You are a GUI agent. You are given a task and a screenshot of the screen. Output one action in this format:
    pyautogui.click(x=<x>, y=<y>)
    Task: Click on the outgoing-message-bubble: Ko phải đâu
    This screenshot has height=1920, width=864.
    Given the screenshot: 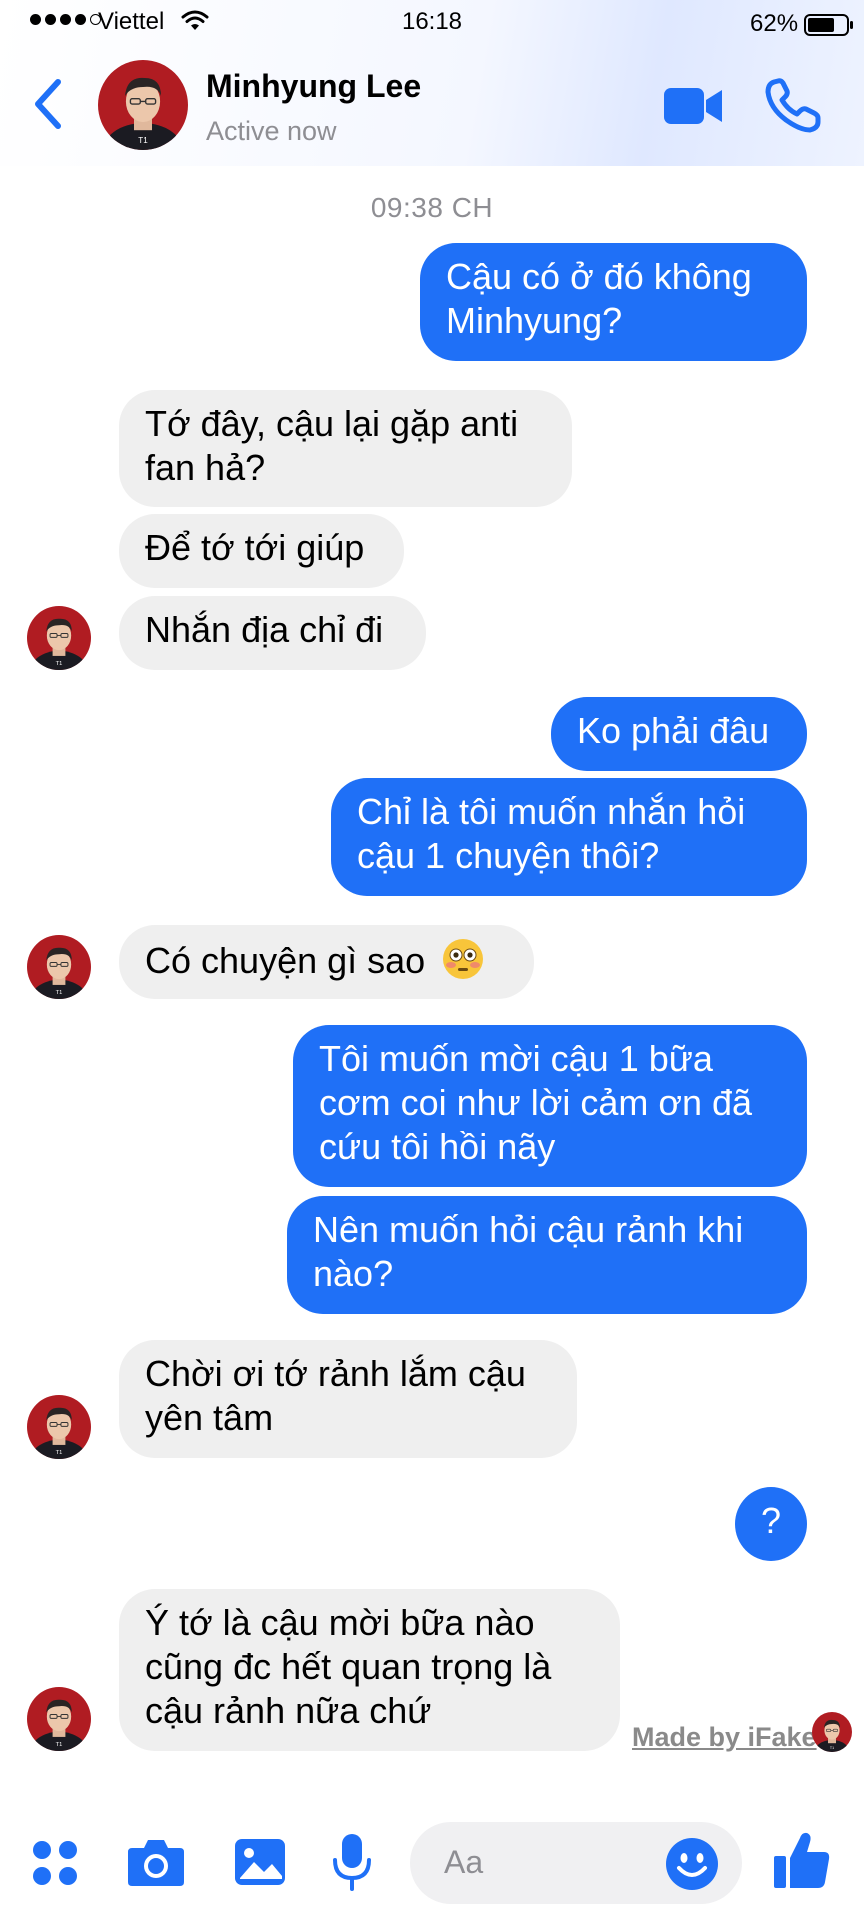 What is the action you would take?
    pyautogui.click(x=679, y=734)
    